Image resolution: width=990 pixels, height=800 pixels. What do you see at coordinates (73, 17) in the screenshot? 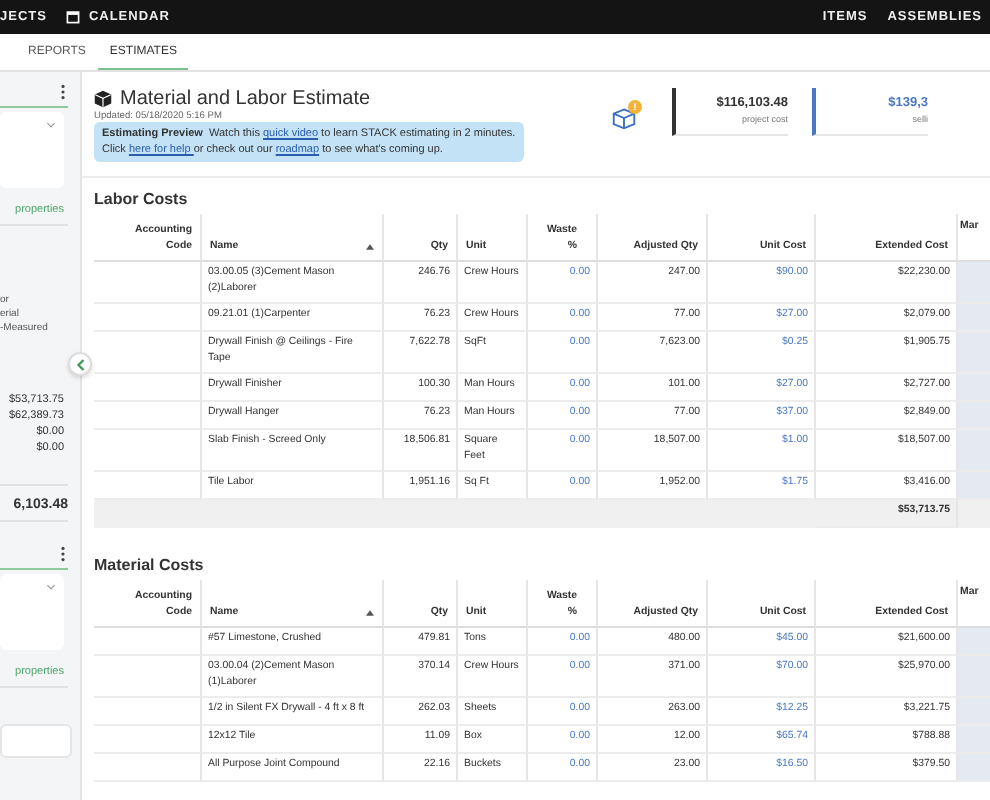
I see `calendar-icon` at bounding box center [73, 17].